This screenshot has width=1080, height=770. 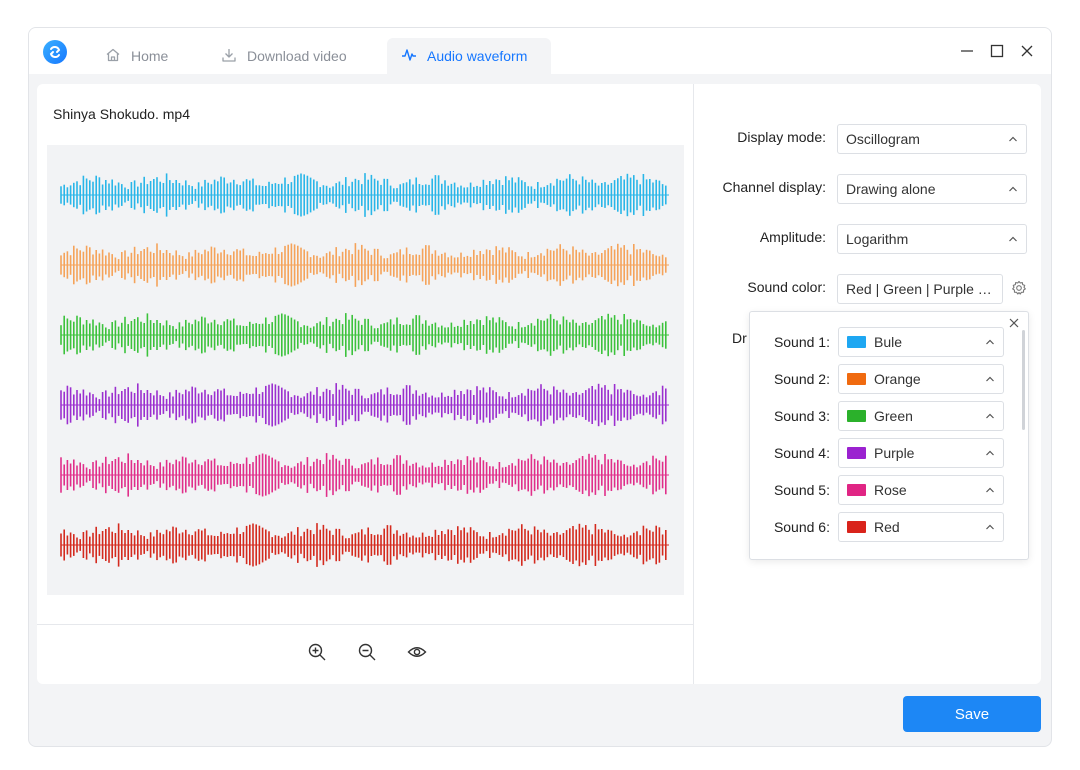 I want to click on sound-color-value: Rose, so click(x=890, y=490).